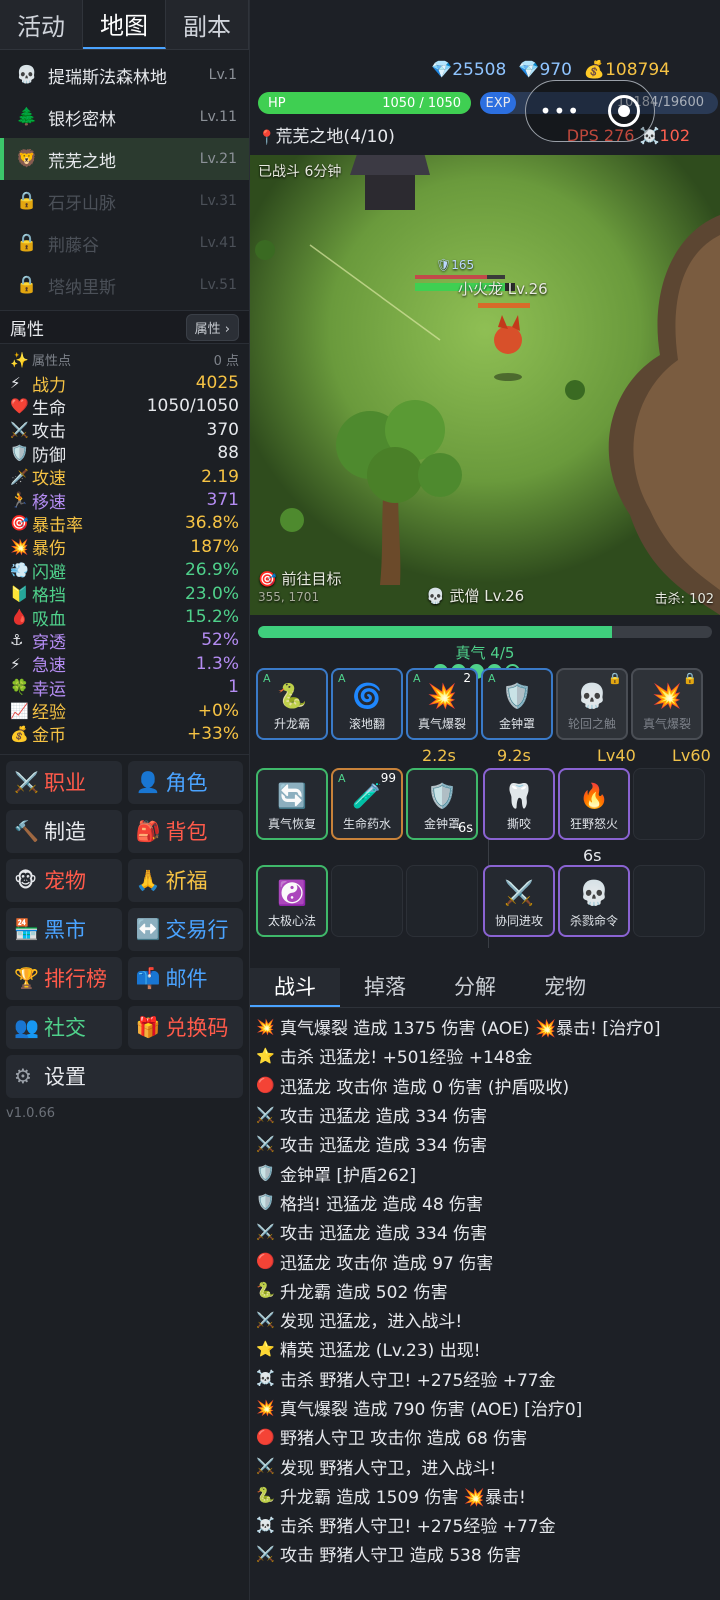  Describe the element at coordinates (19, 687) in the screenshot. I see `attribute-icon: 🍀` at that location.